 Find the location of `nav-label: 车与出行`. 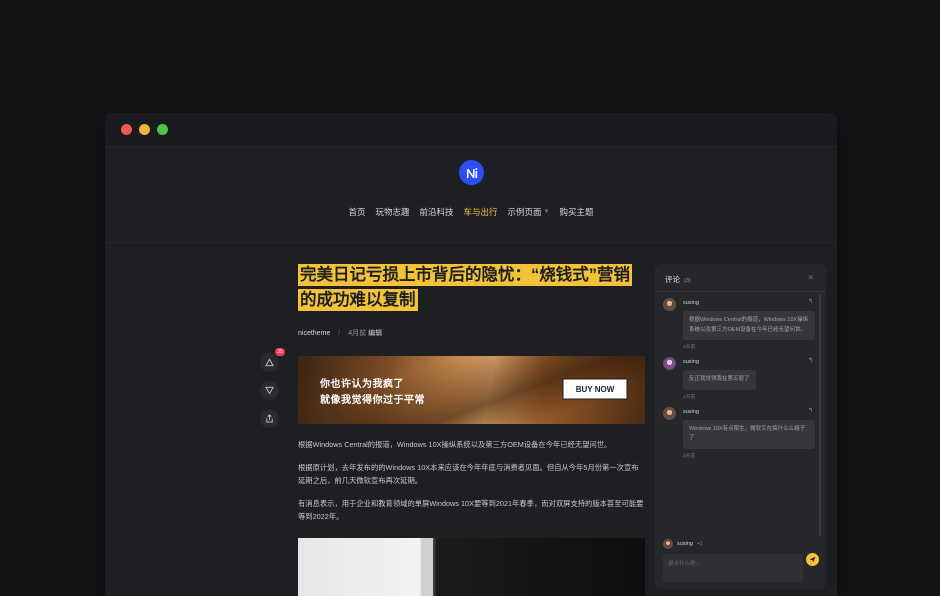

nav-label: 车与出行 is located at coordinates (480, 212).